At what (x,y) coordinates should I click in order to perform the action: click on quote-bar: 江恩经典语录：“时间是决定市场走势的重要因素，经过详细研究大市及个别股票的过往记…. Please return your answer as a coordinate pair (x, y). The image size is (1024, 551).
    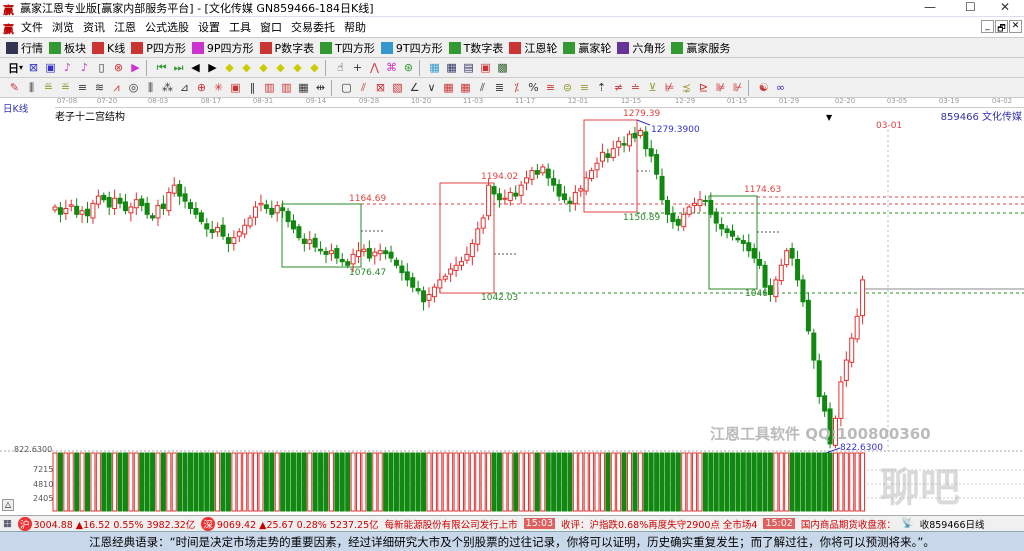
    Looking at the image, I should click on (512, 541).